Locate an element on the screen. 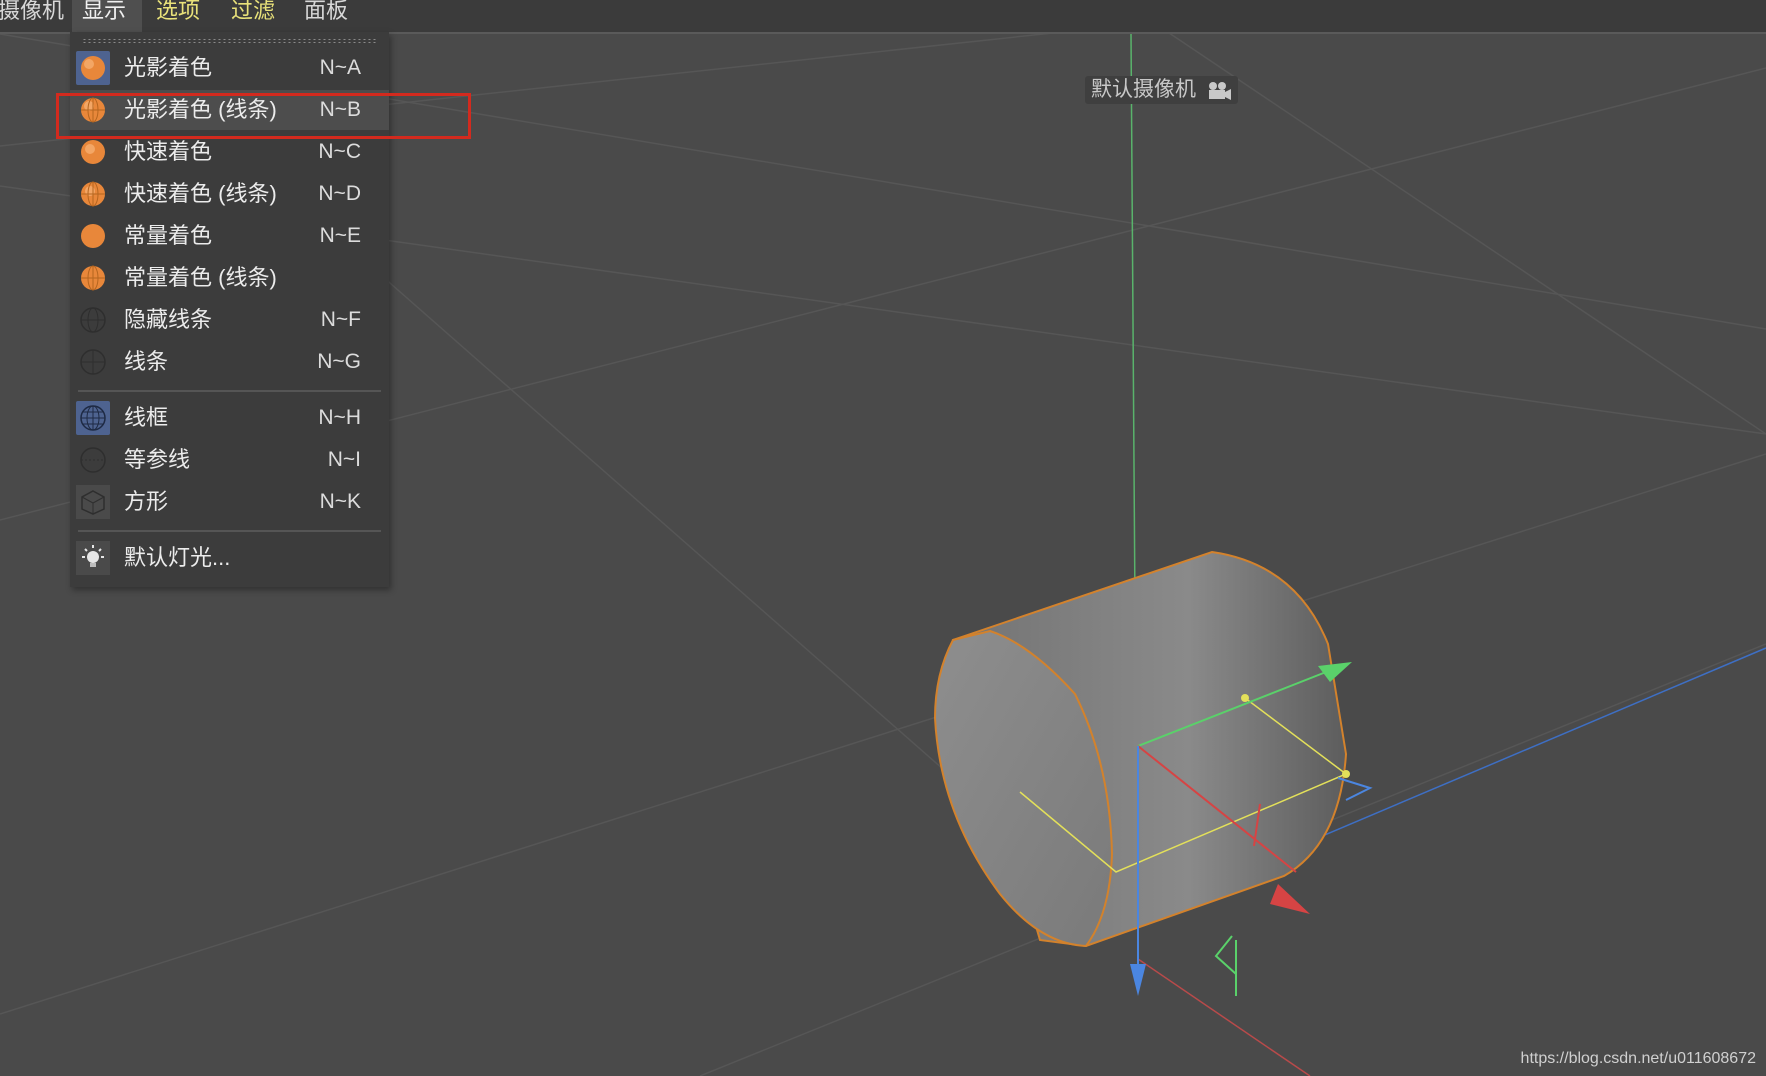  menu-item-label: 线框 is located at coordinates (146, 417).